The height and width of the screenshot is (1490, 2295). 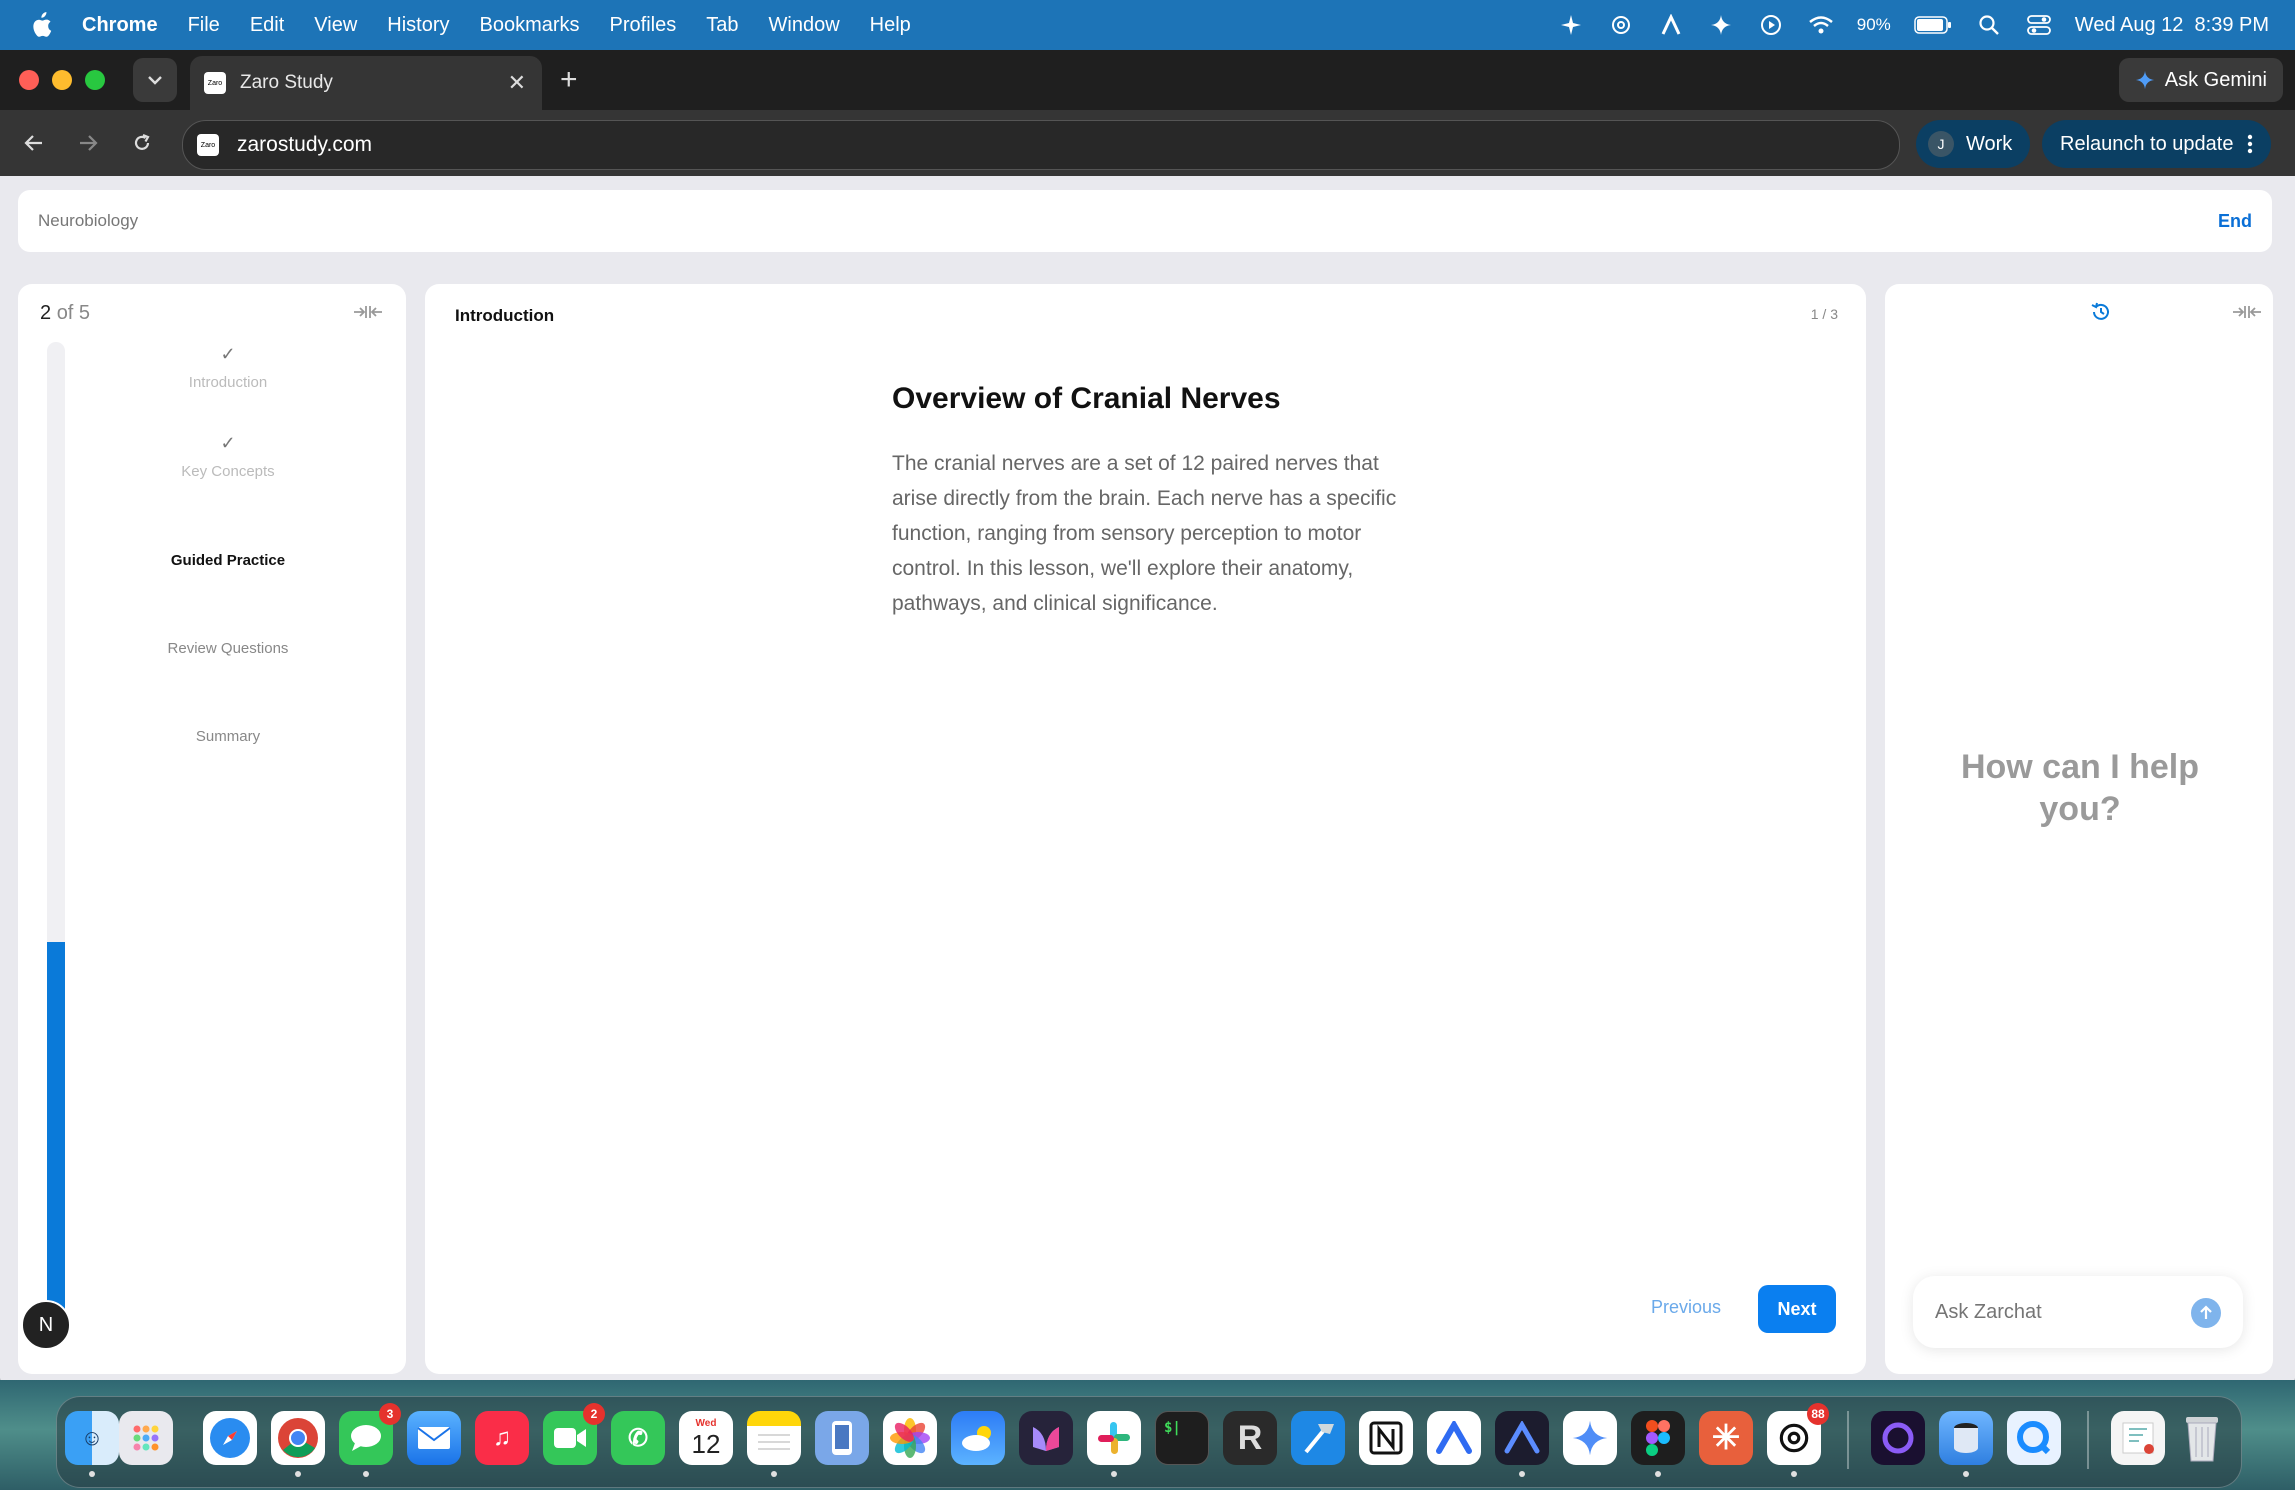 What do you see at coordinates (204, 25) in the screenshot?
I see `menu-file: File` at bounding box center [204, 25].